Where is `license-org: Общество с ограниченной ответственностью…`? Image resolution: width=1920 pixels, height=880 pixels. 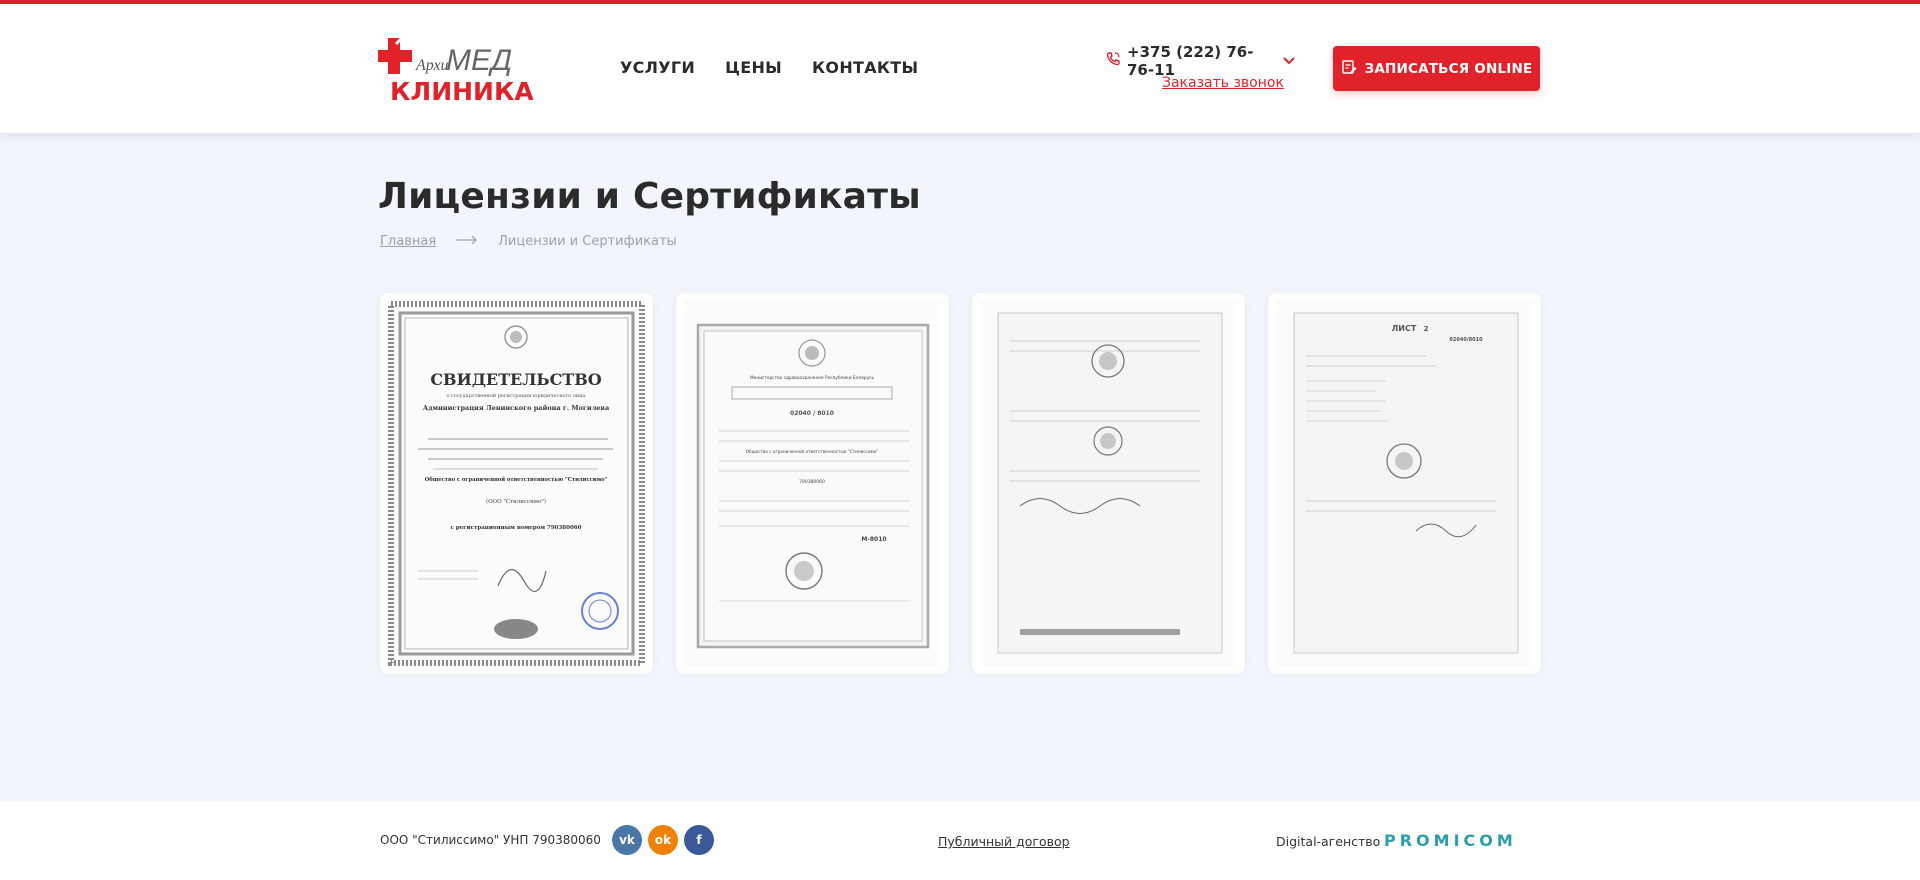
license-org: Общество с ограниченной ответственностью… is located at coordinates (812, 451).